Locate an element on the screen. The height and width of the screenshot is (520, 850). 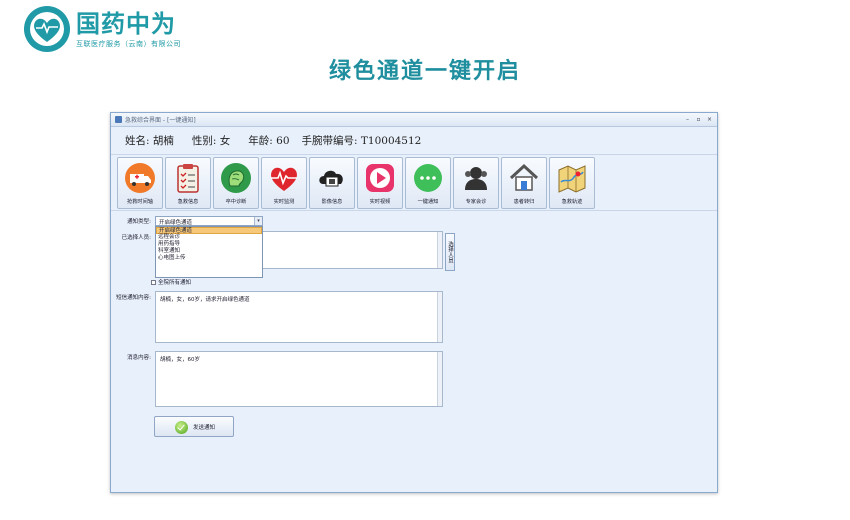
company-logo: 国药中为 互联医疗服务（云南）有限公司 is located at coordinates (101, 29).